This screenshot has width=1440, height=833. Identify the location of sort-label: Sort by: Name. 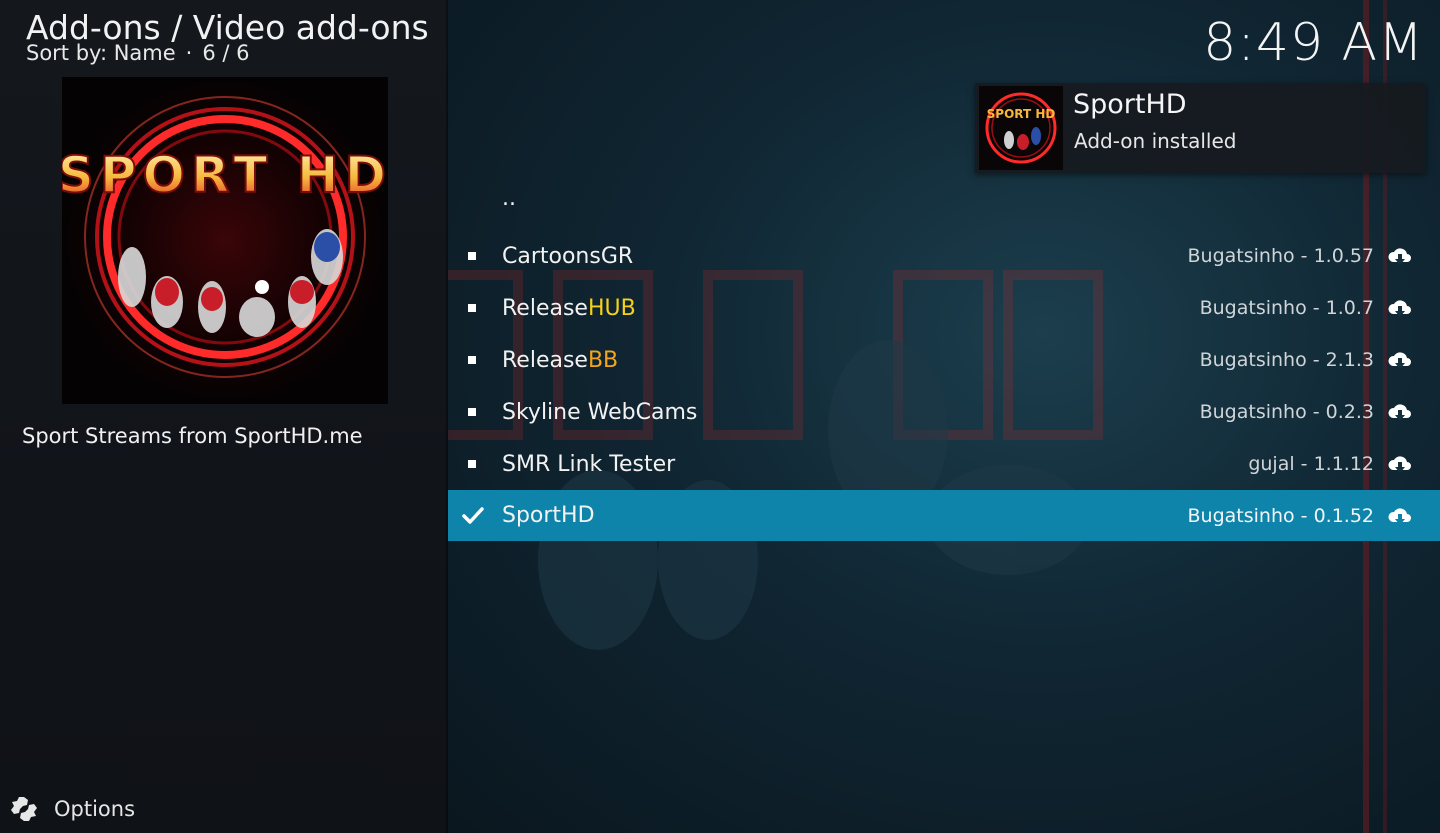
(101, 53).